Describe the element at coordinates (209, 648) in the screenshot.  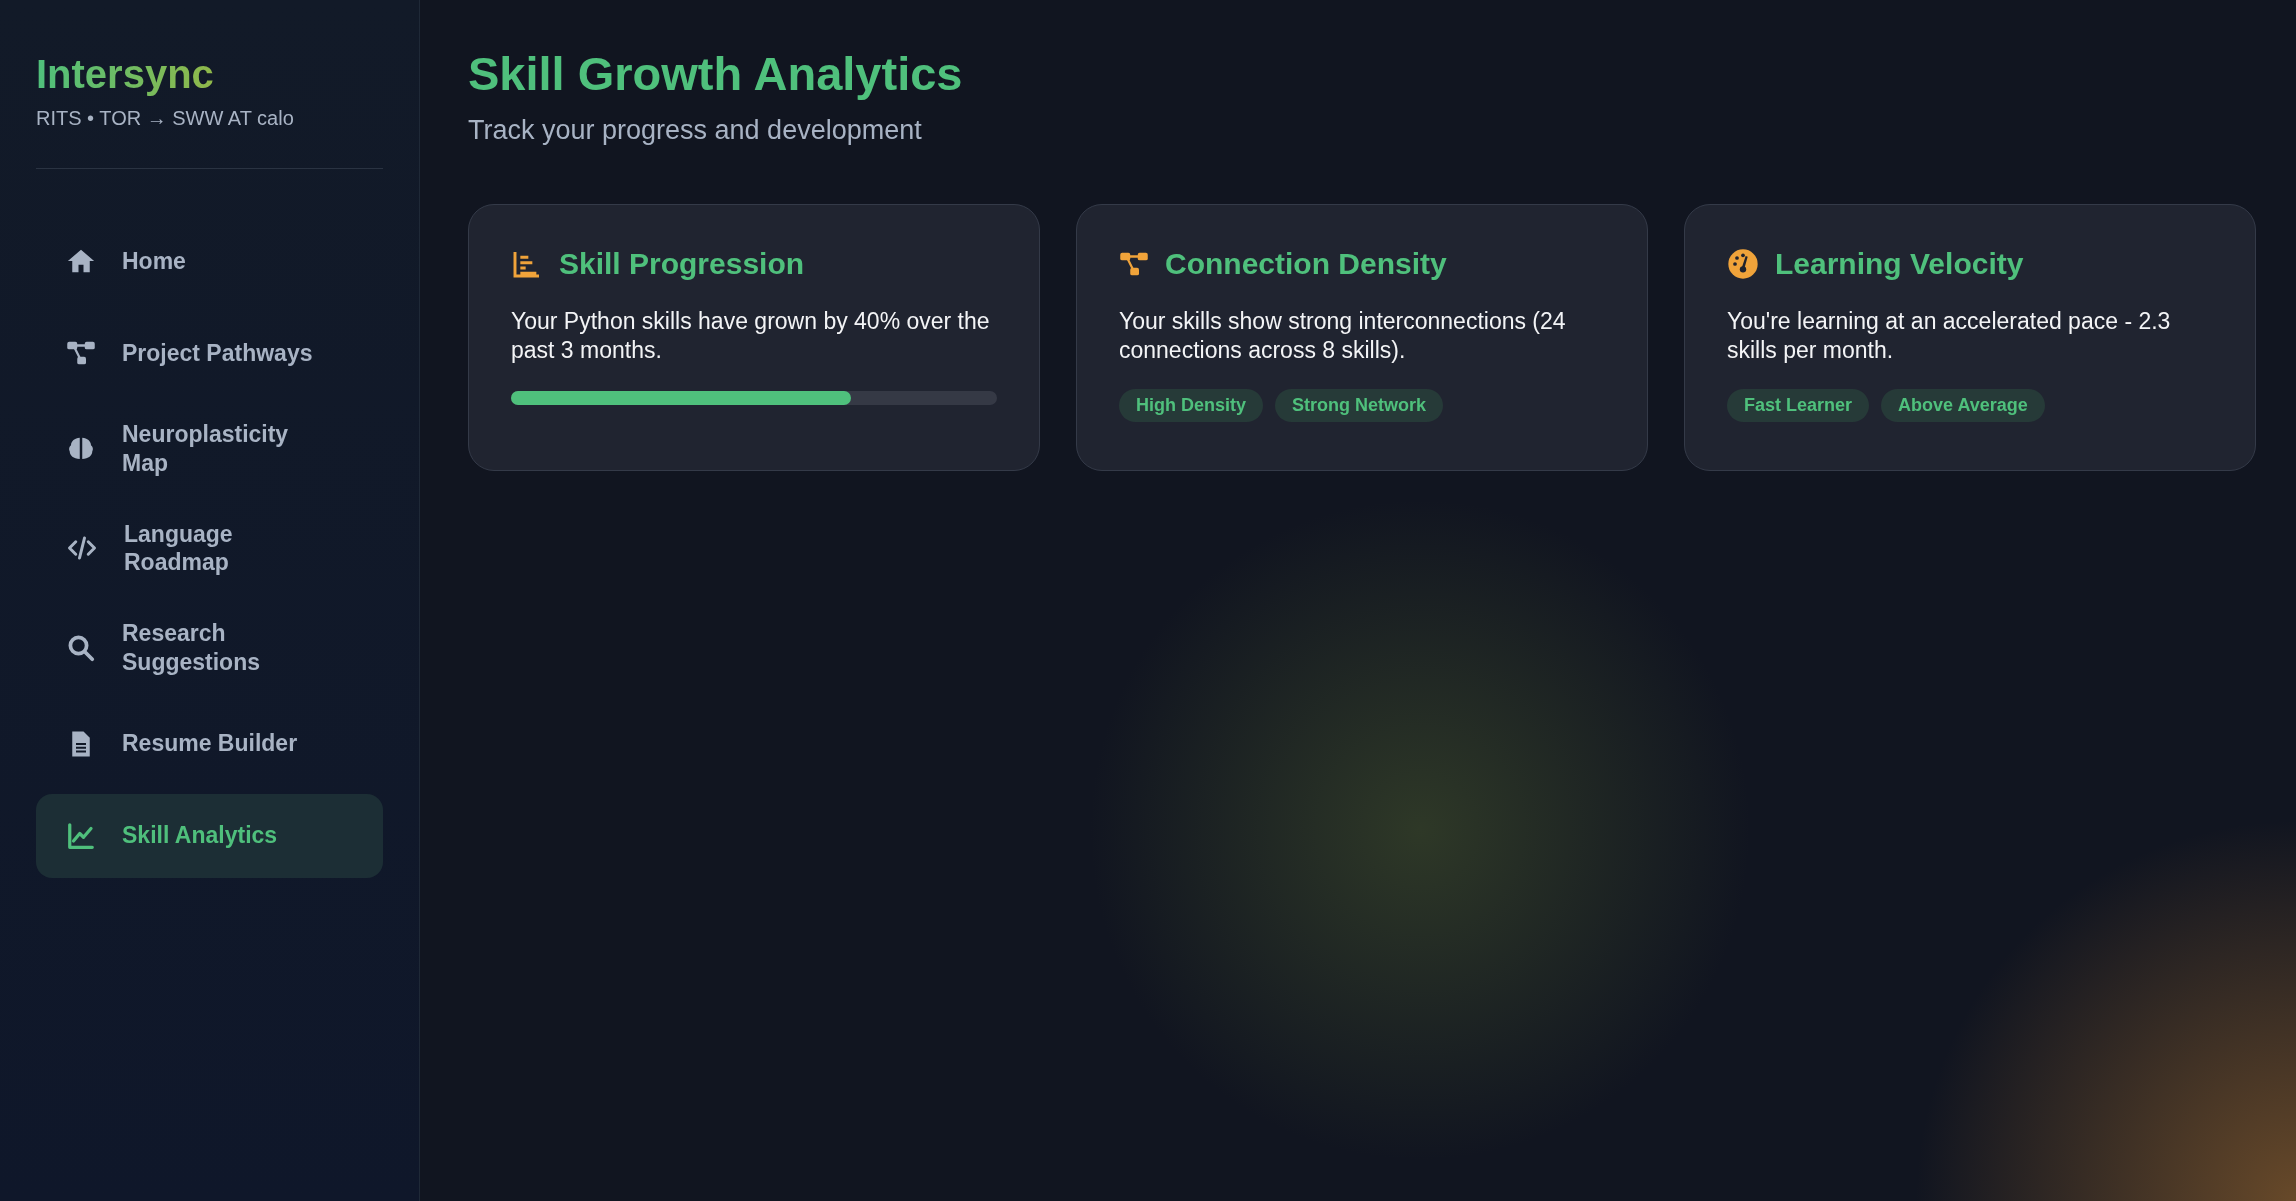
I see `nav-item: Research Suggestions` at that location.